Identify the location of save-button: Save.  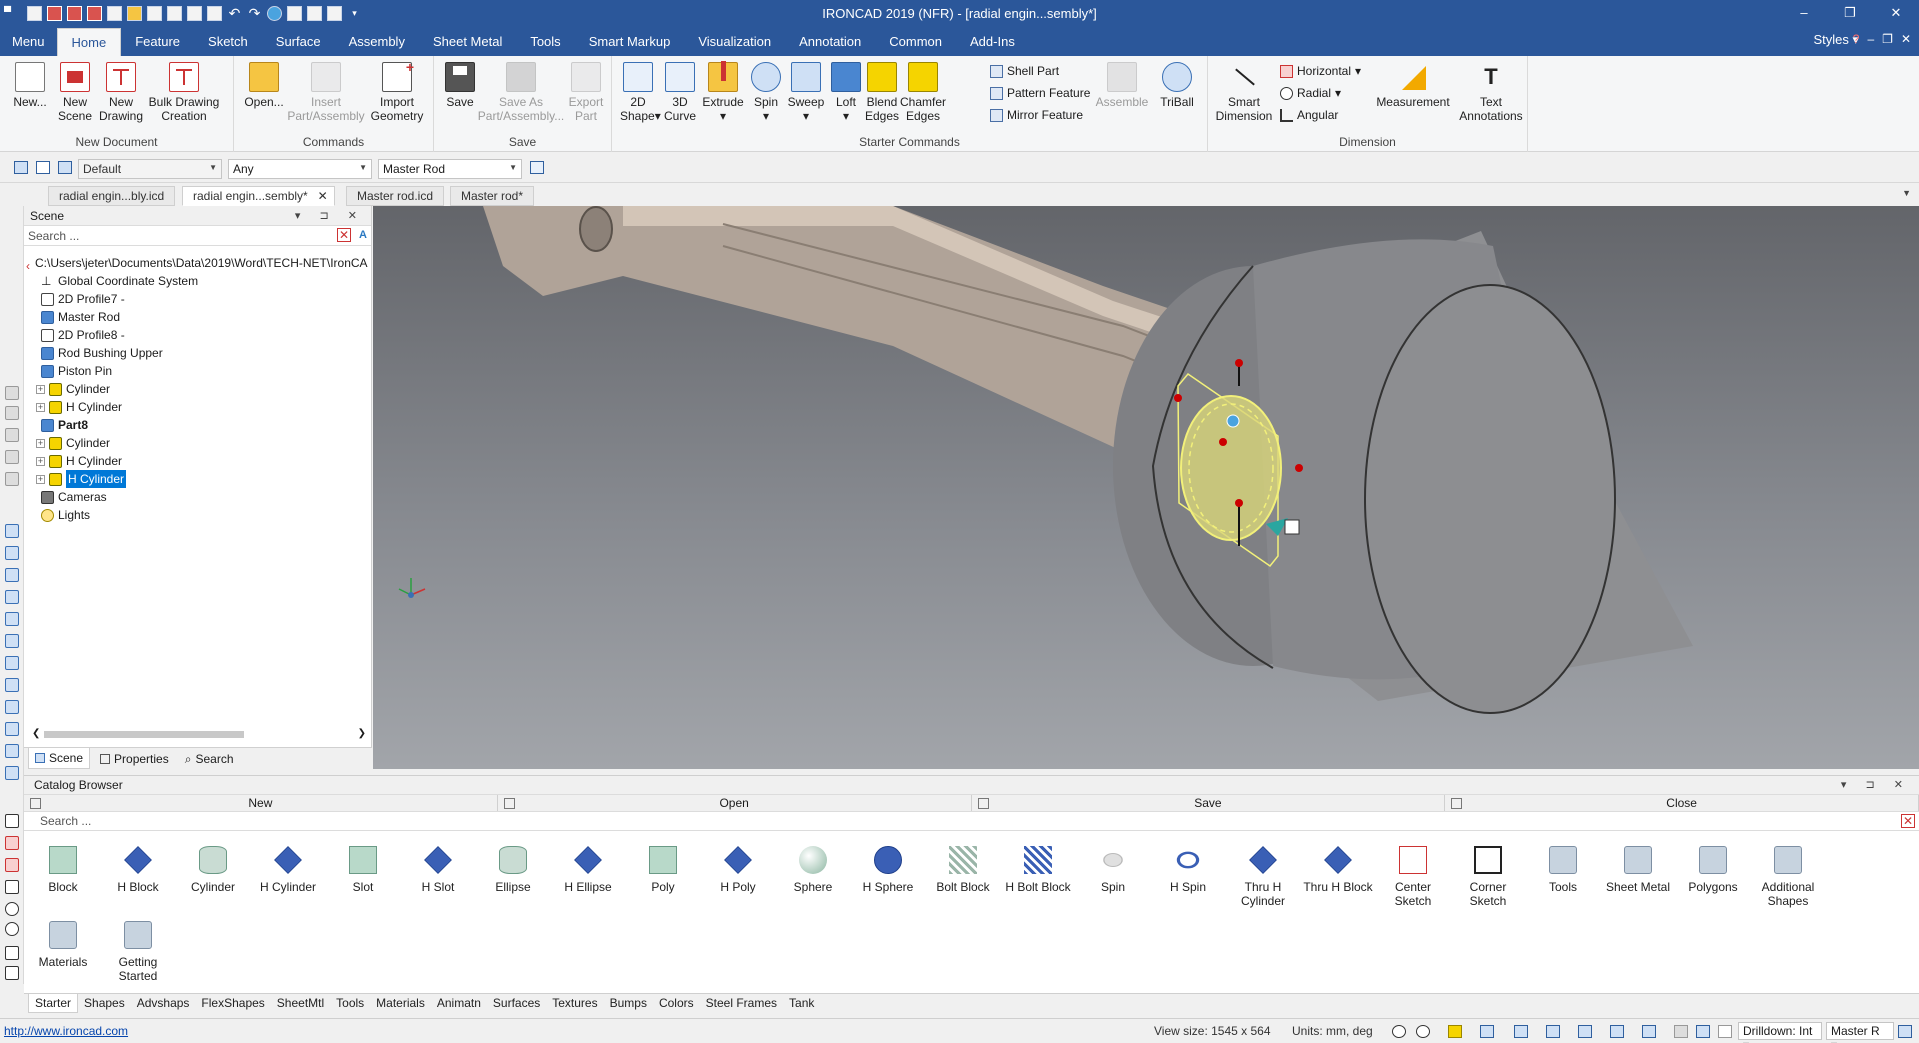
(460, 85).